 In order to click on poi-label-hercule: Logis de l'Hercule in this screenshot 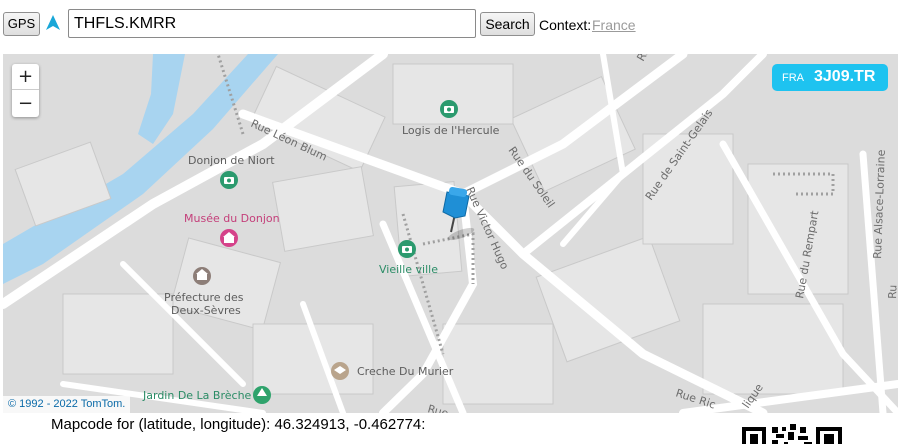, I will do `click(451, 130)`.